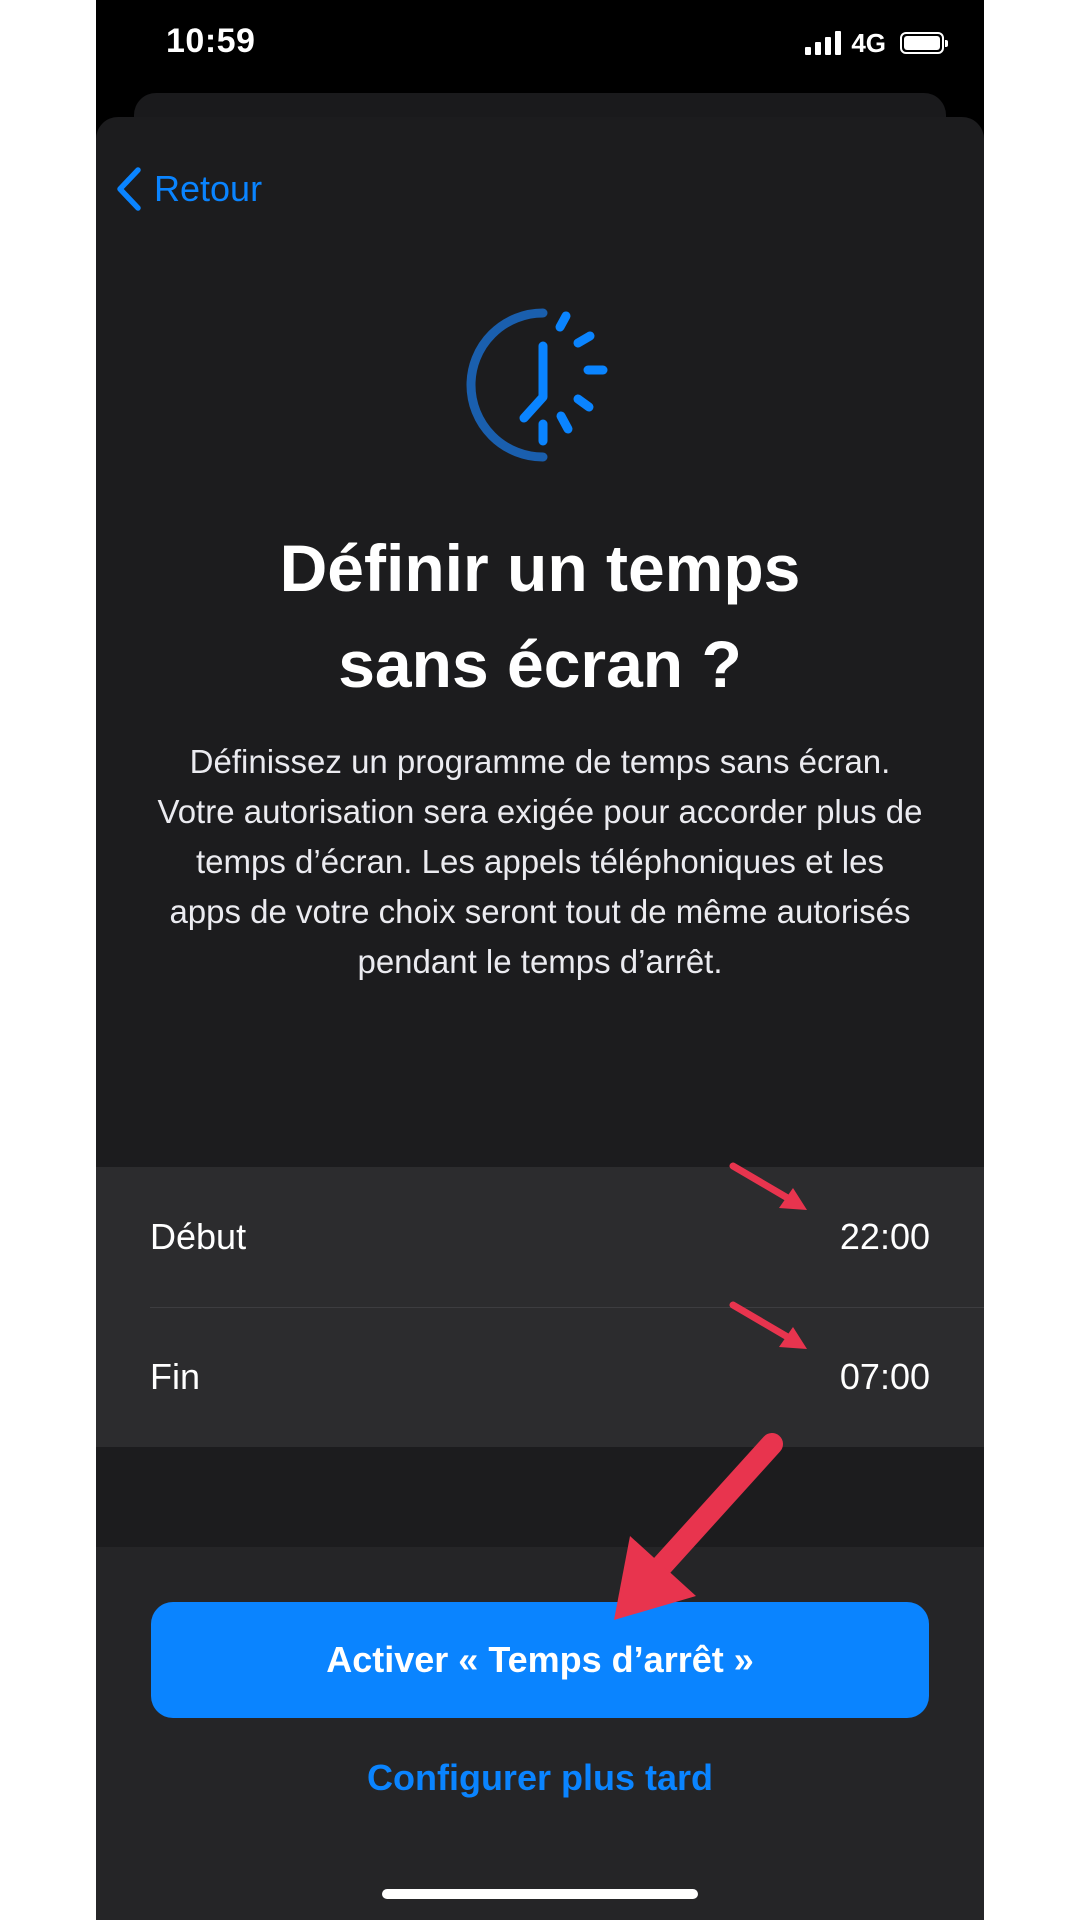 This screenshot has height=1920, width=1080. Describe the element at coordinates (540, 1237) in the screenshot. I see `start-time-row: Début 22:00` at that location.